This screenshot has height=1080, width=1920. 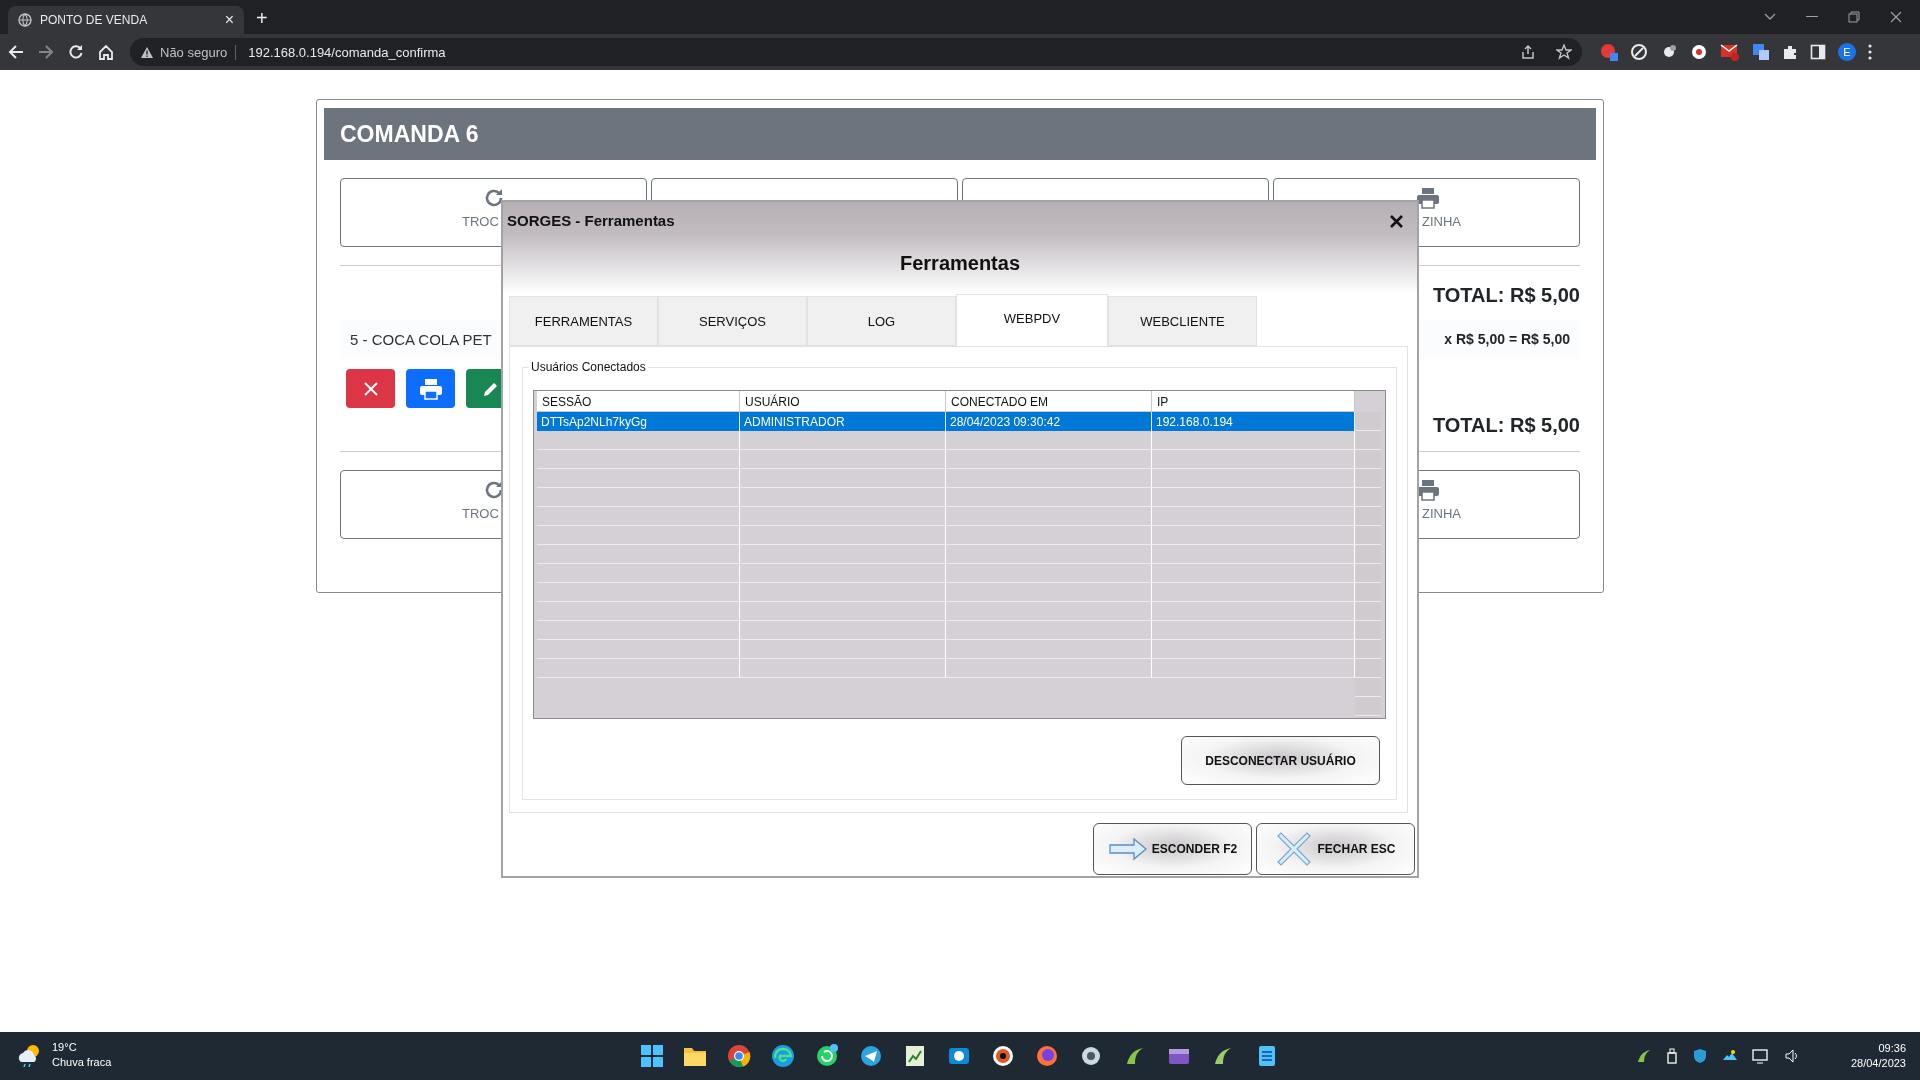 What do you see at coordinates (229, 20) in the screenshot?
I see `tab-close-button: ×` at bounding box center [229, 20].